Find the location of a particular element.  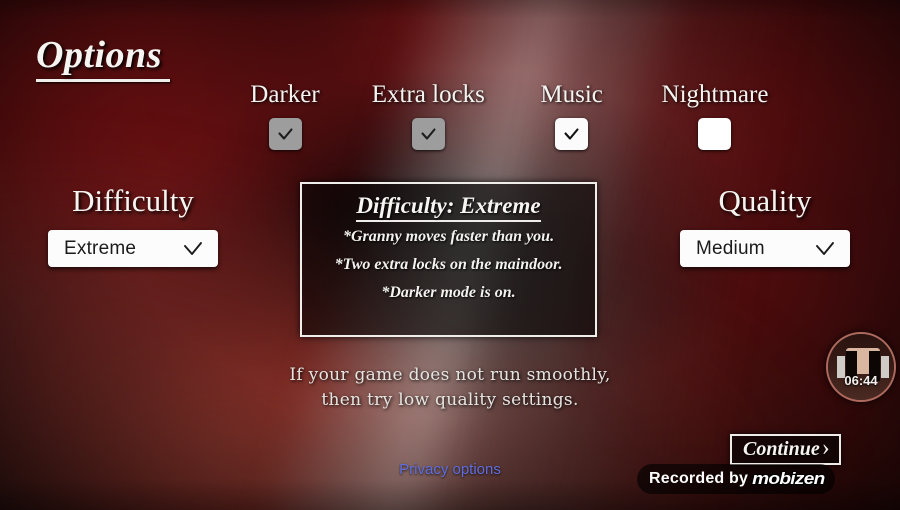

toggle-nightmare-label: Nightmare is located at coordinates (715, 94).